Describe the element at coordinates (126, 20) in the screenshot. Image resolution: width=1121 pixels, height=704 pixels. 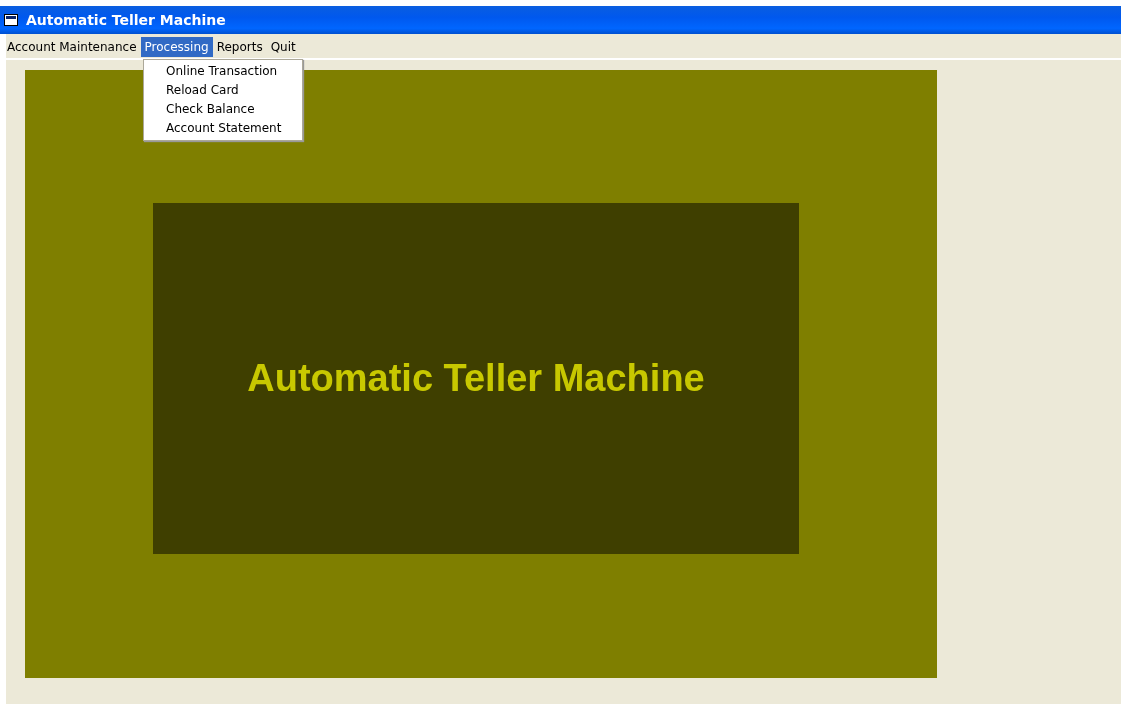
I see `window-title: Automatic Teller Machine` at that location.